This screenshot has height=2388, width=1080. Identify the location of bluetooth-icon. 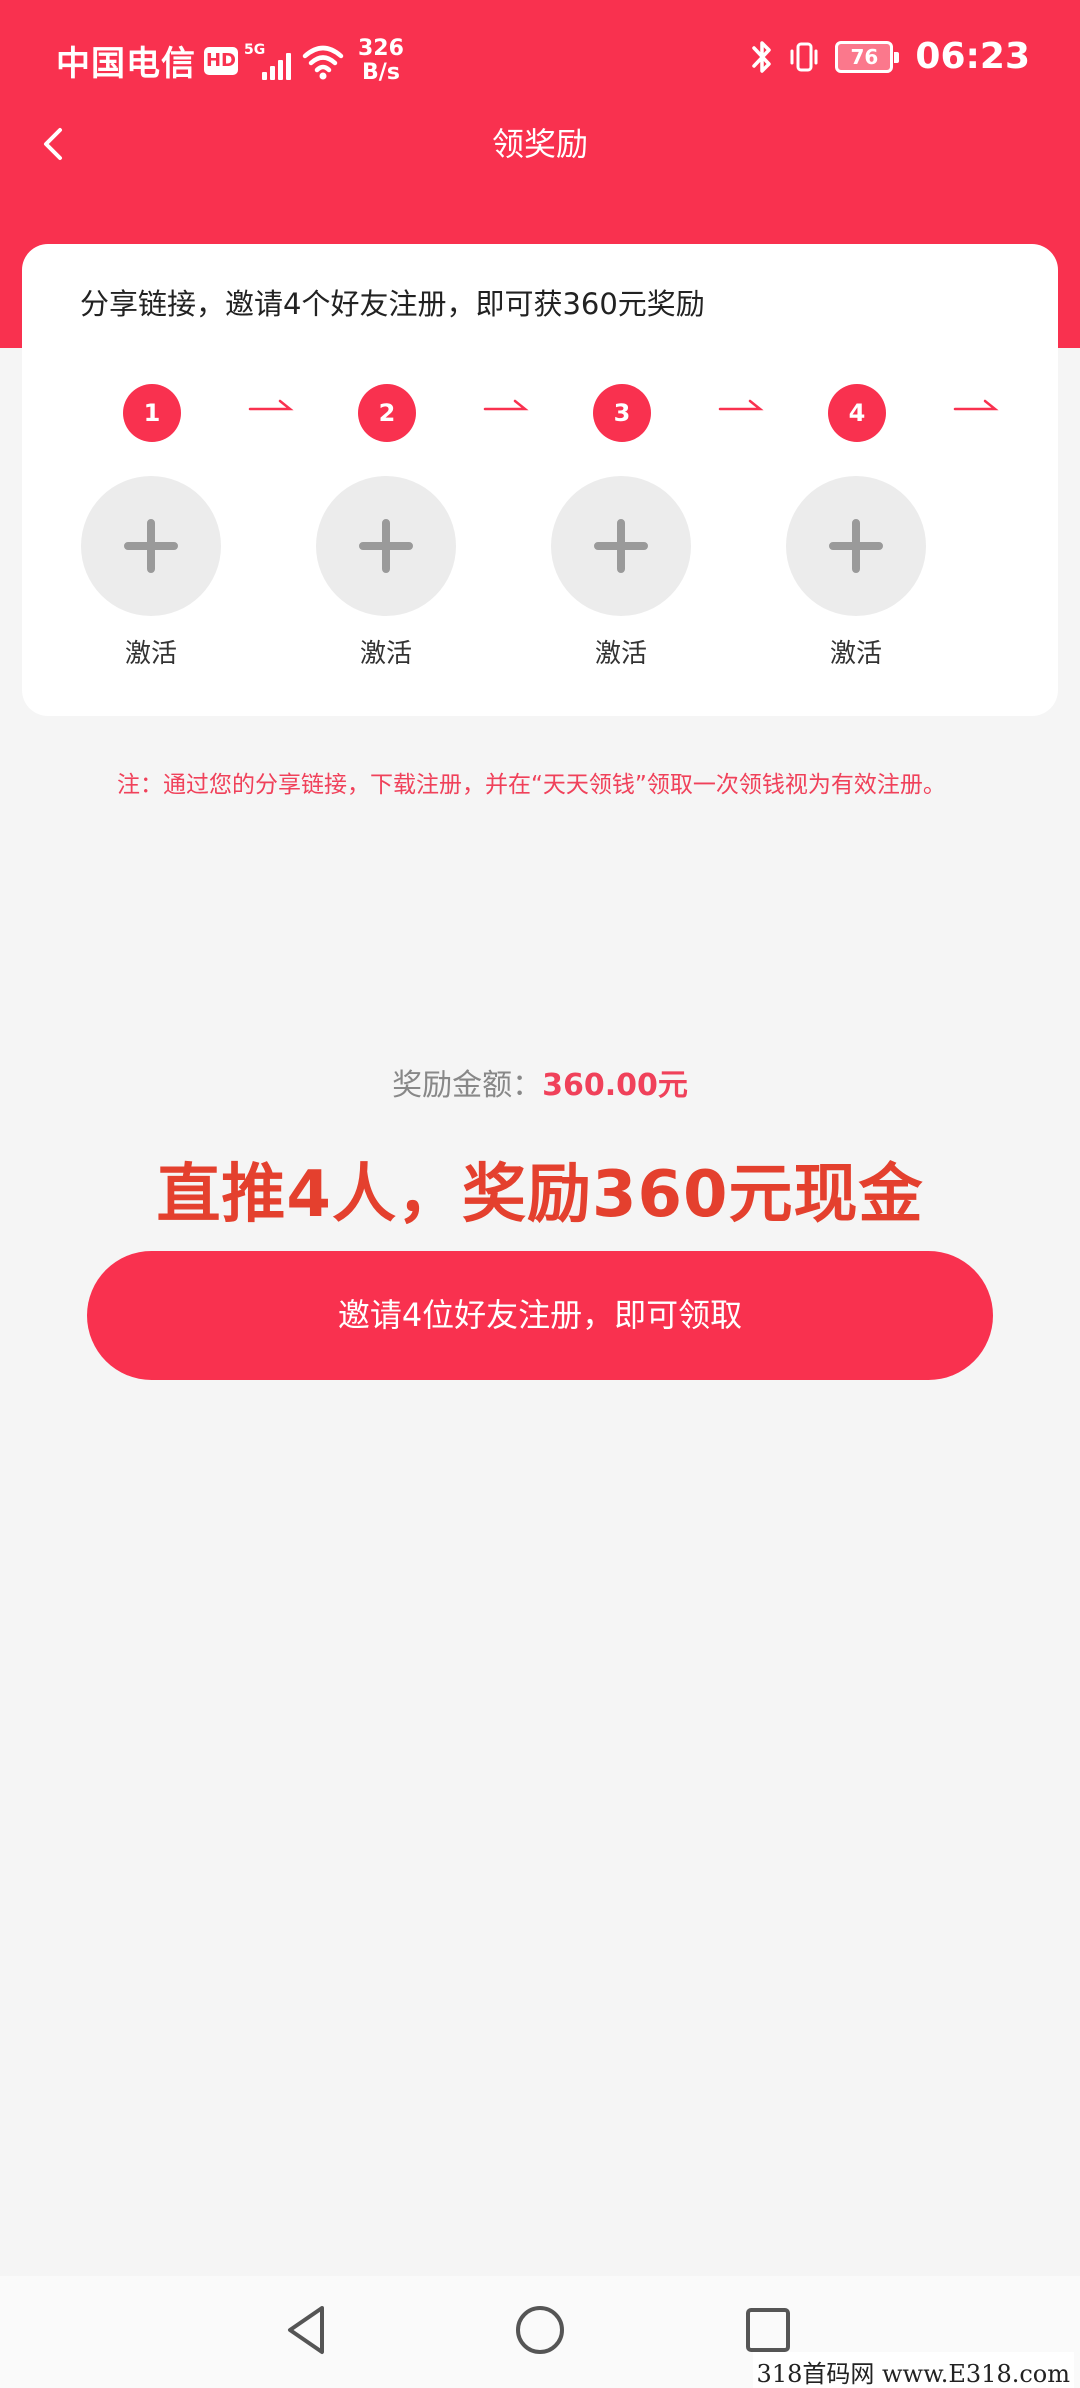
(762, 56).